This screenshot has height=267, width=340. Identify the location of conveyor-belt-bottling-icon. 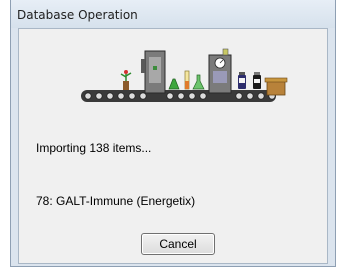
(184, 75).